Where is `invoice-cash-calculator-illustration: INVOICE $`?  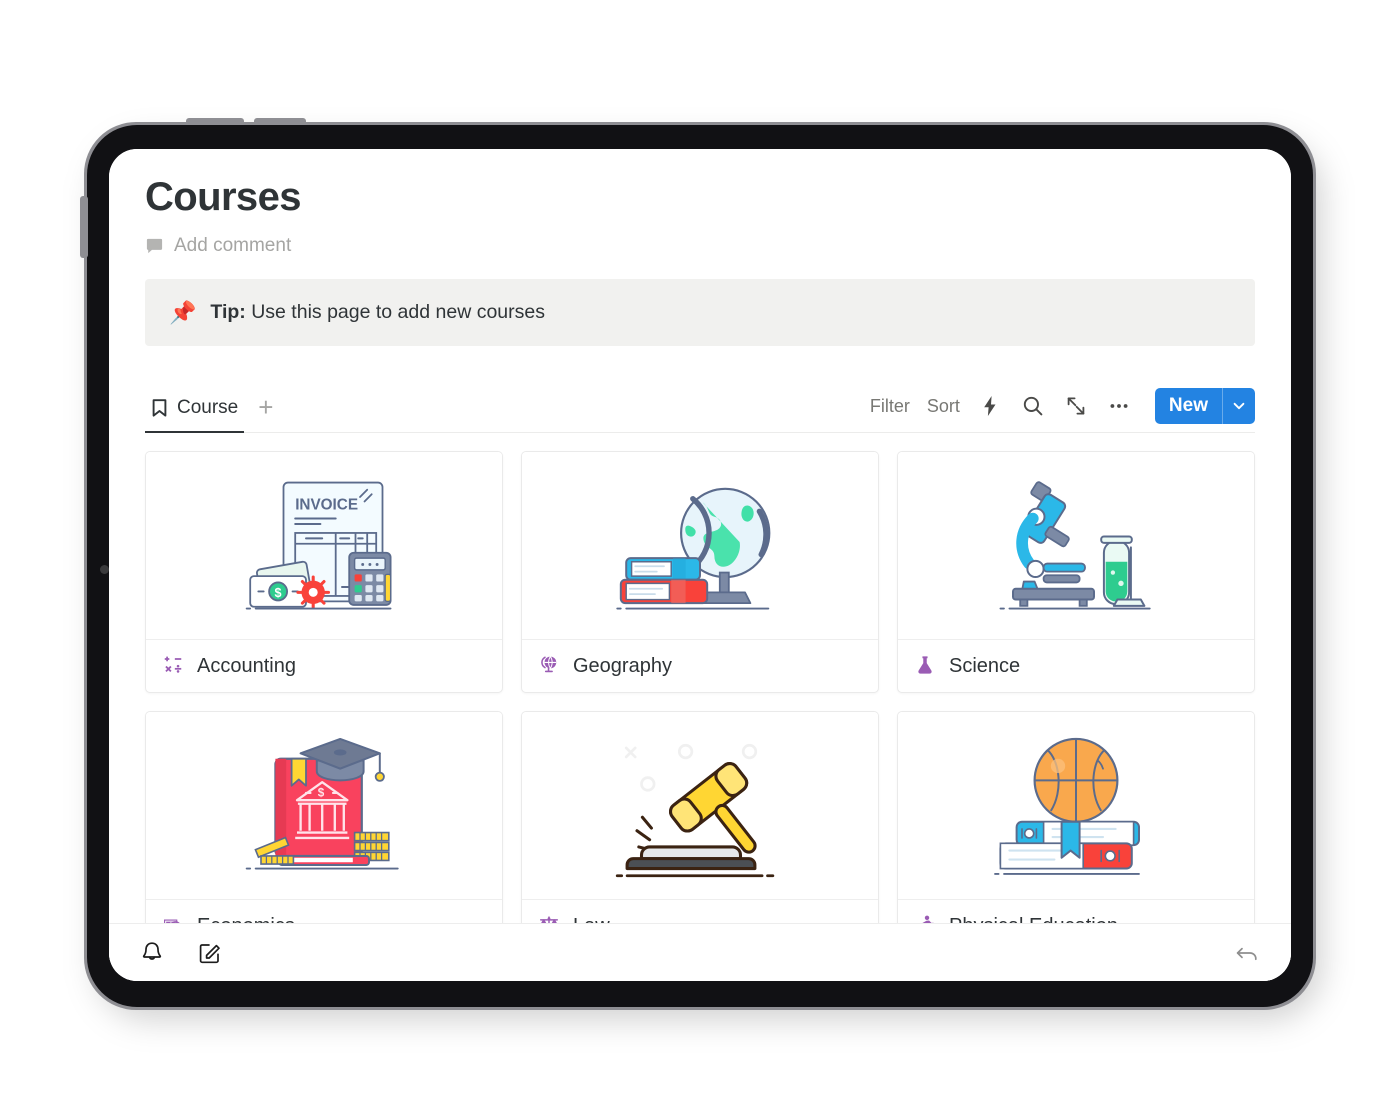
invoice-cash-calculator-illustration: INVOICE $ is located at coordinates (324, 546).